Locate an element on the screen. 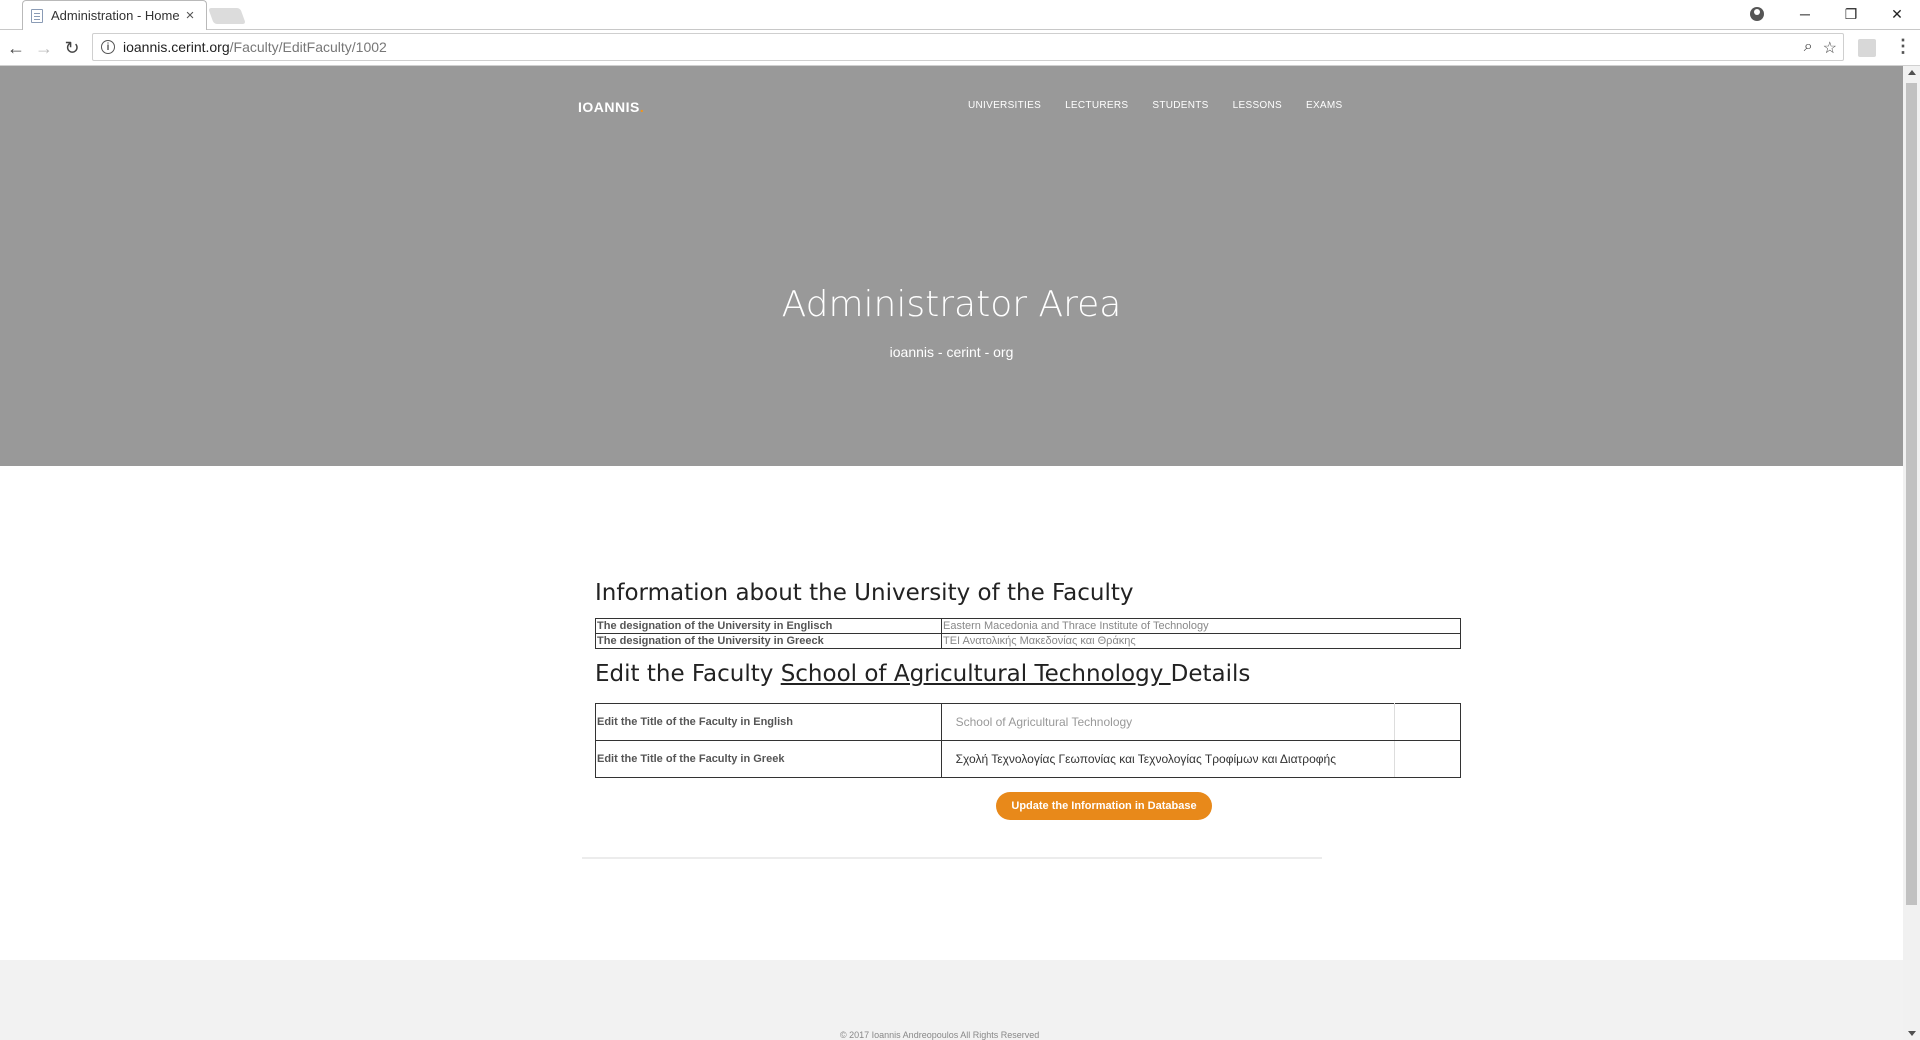 The image size is (1920, 1040). tab-close-icon: × is located at coordinates (190, 15).